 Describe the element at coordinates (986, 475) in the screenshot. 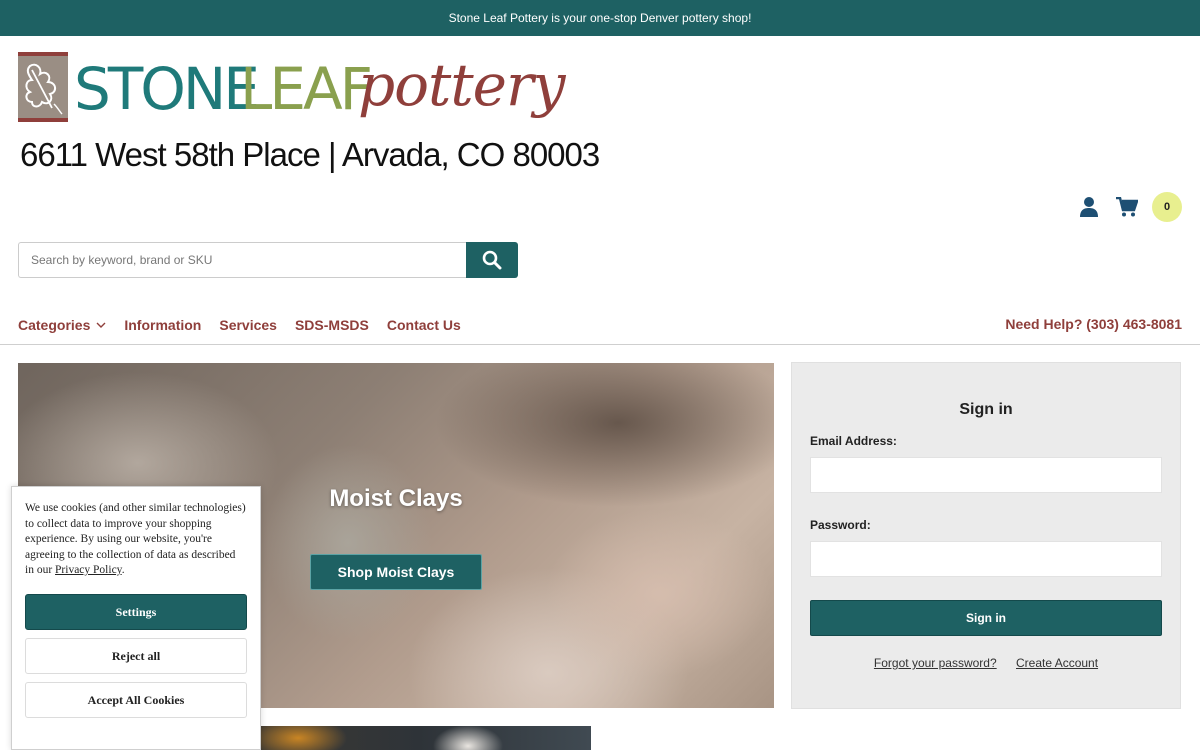

I see `email-field` at that location.